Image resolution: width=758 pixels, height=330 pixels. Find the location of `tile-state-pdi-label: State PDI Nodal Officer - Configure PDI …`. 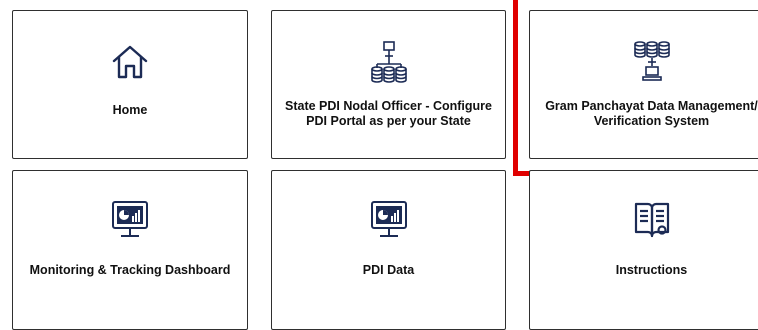

tile-state-pdi-label: State PDI Nodal Officer - Configure PDI … is located at coordinates (388, 113).